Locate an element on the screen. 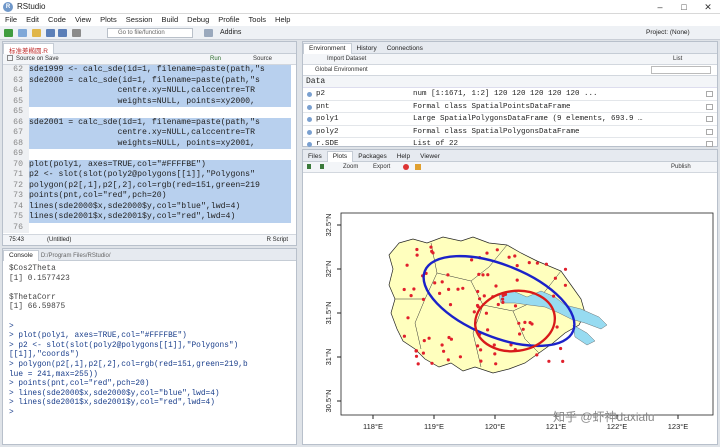 The width and height of the screenshot is (720, 447). clear-plots-icon is located at coordinates (418, 167).